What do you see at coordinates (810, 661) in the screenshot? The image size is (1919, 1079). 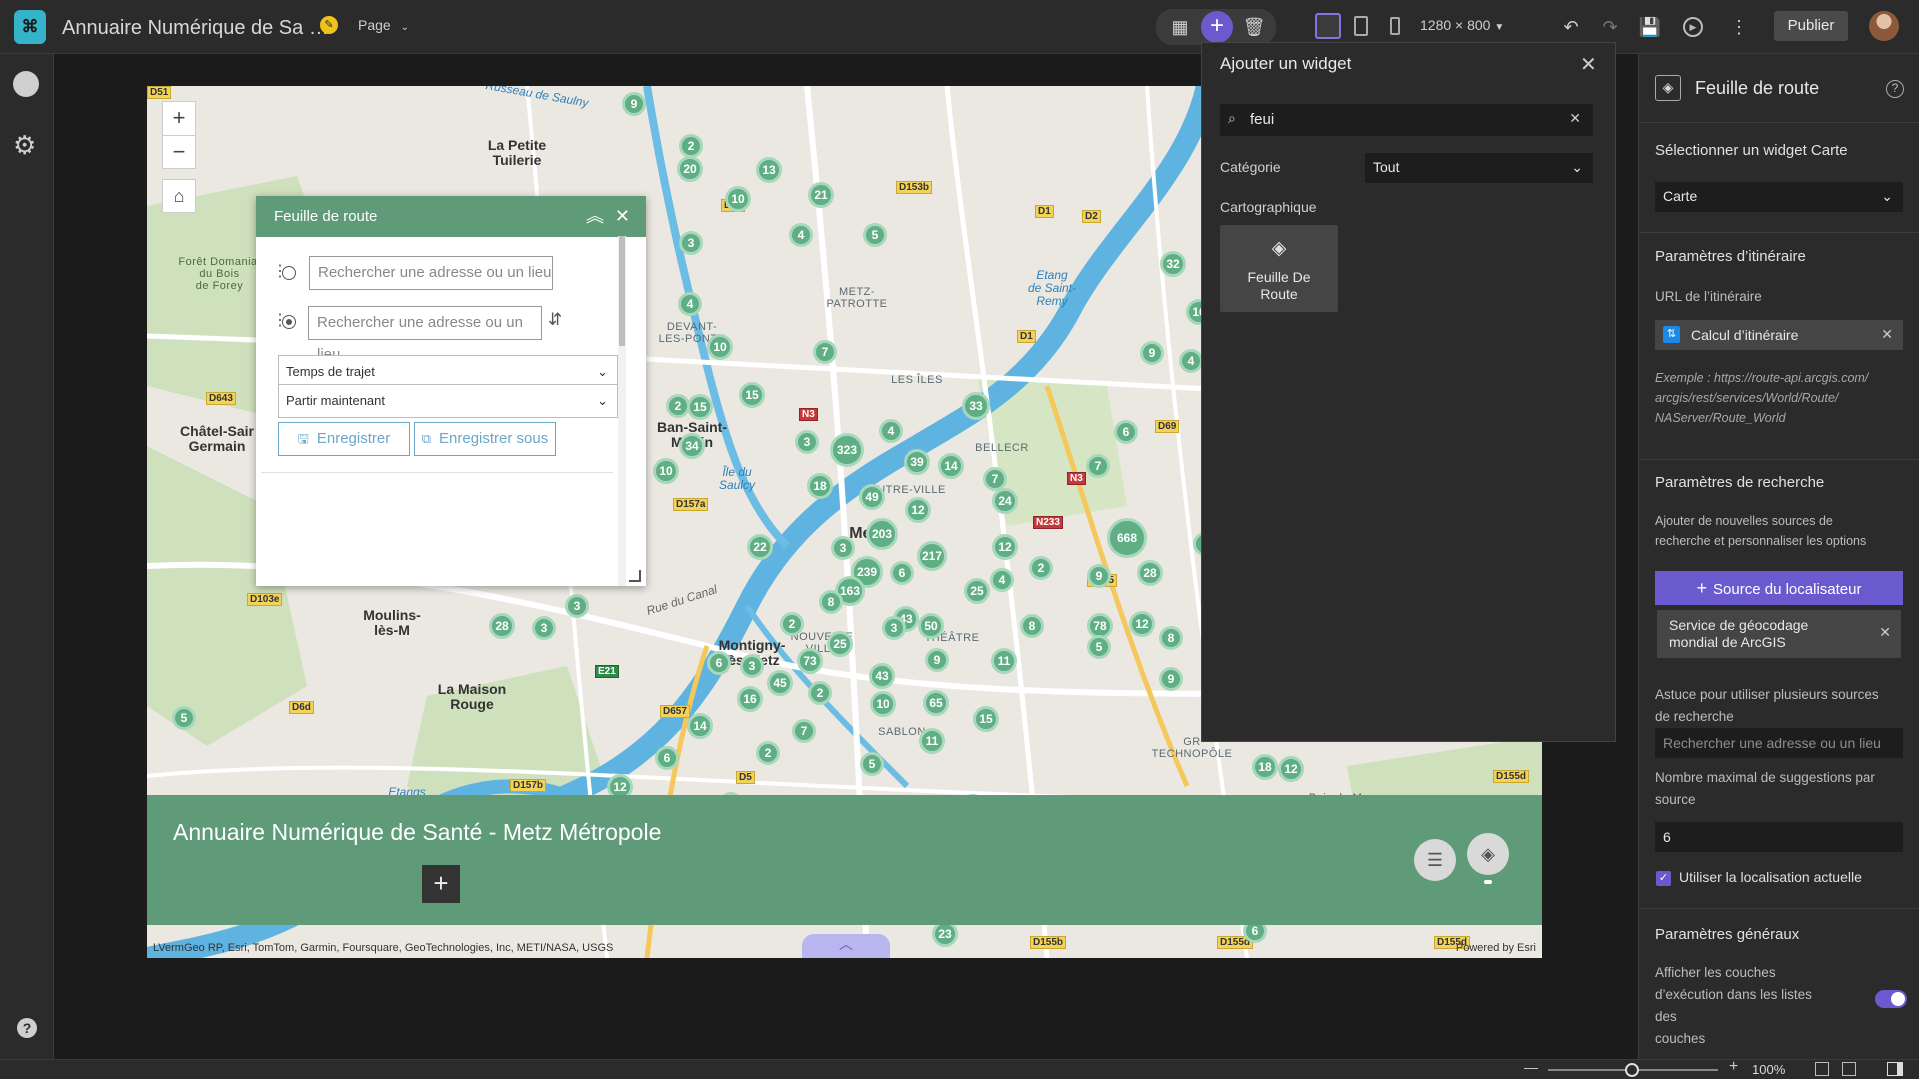 I see `cluster-marker: 73` at bounding box center [810, 661].